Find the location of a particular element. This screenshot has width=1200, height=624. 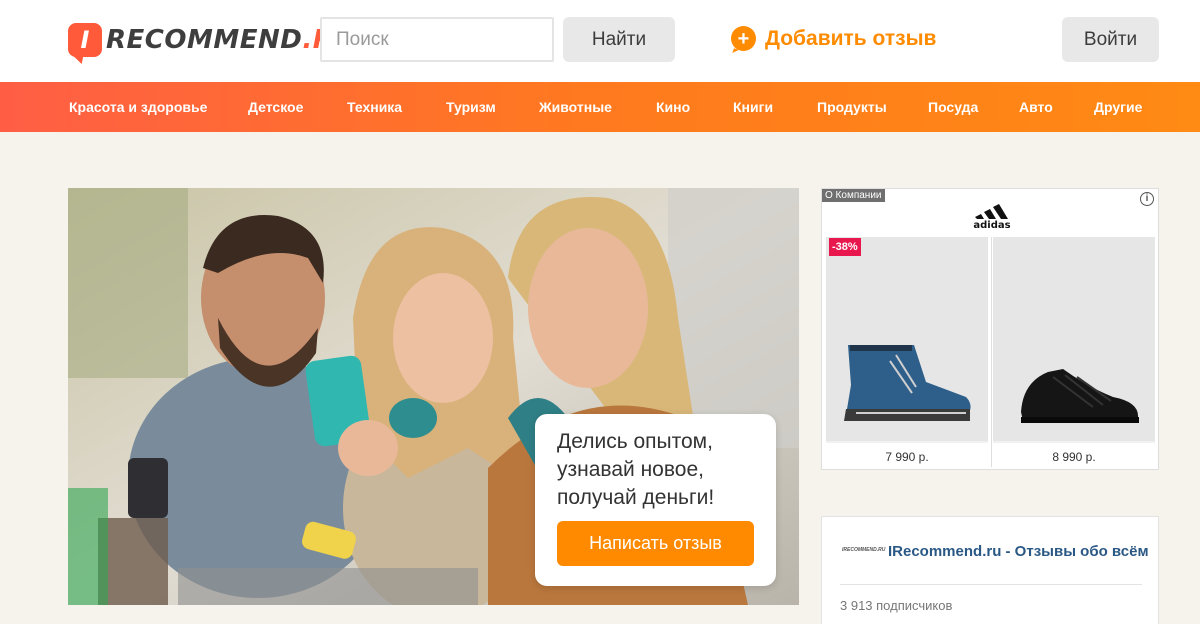

logo-text: RECOMMEND.RU is located at coordinates (230, 40).